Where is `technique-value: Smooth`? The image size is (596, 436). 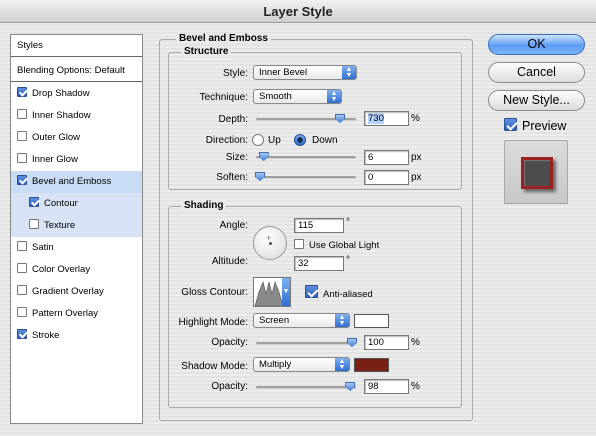 technique-value: Smooth is located at coordinates (275, 96).